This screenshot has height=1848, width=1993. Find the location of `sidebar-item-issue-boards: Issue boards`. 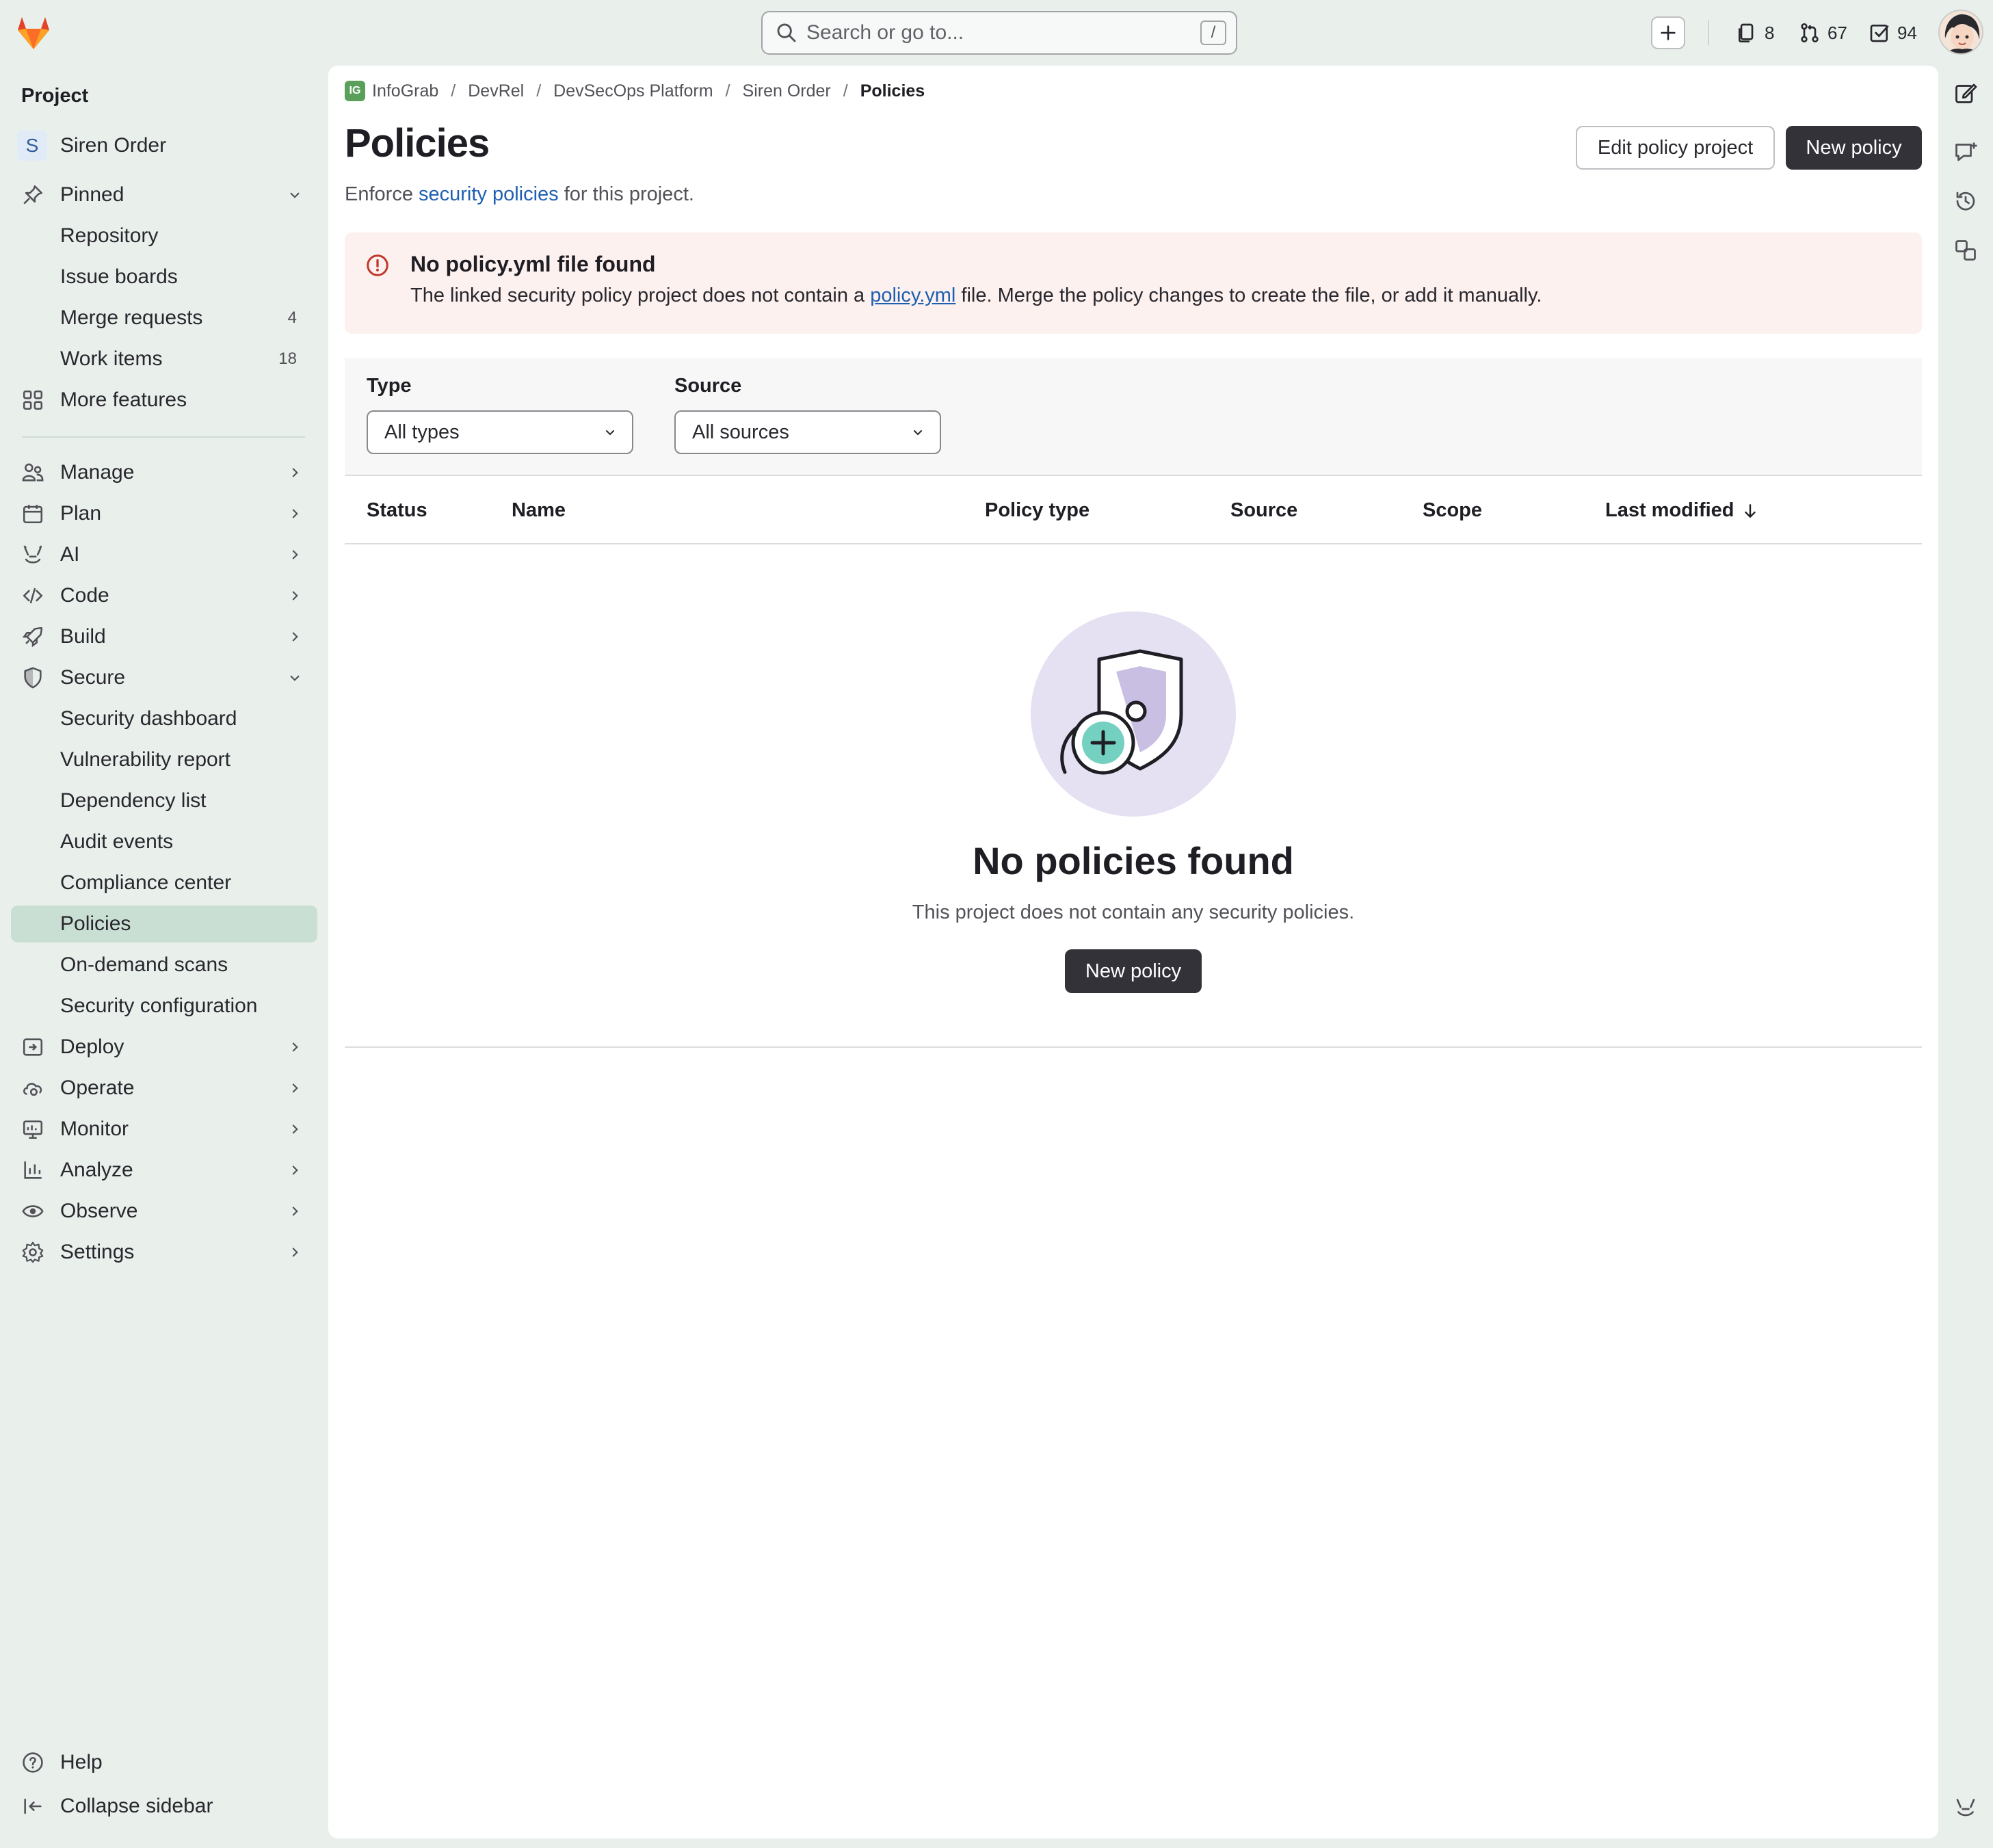

sidebar-item-issue-boards: Issue boards is located at coordinates (164, 277).